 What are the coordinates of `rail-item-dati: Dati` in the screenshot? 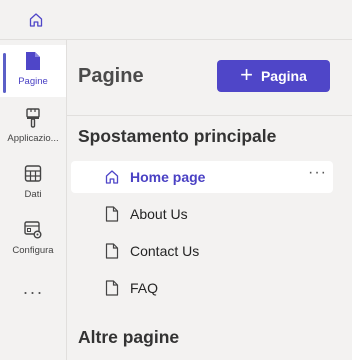 It's located at (33, 184).